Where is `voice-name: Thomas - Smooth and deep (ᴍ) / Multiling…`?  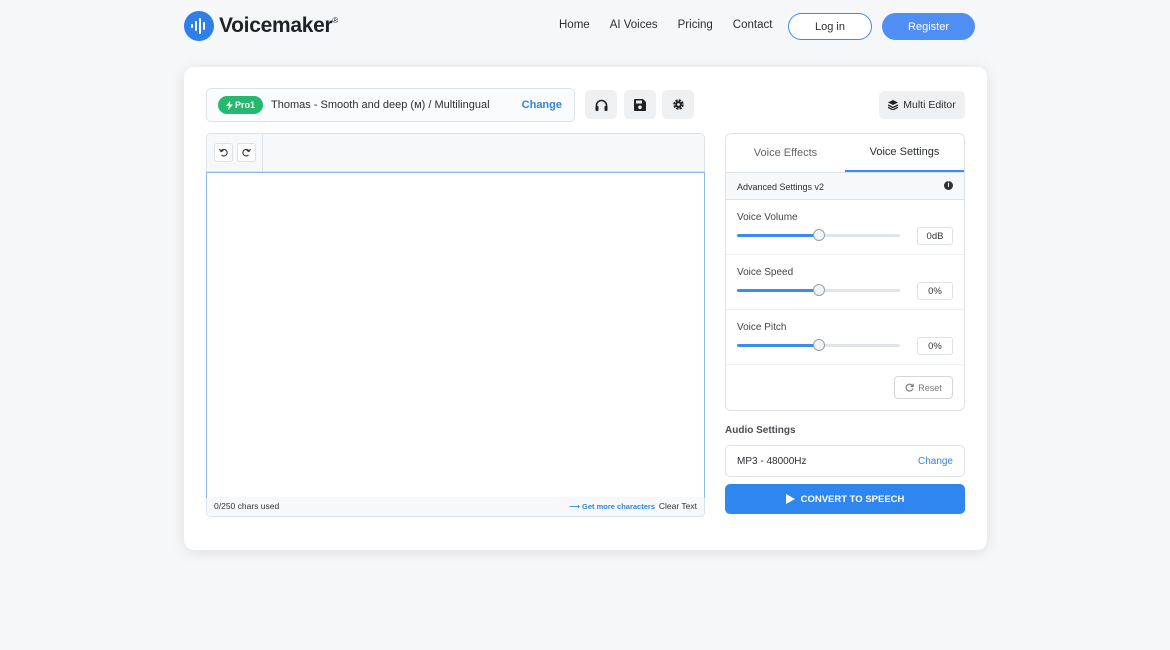
voice-name: Thomas - Smooth and deep (ᴍ) / Multiling… is located at coordinates (380, 105).